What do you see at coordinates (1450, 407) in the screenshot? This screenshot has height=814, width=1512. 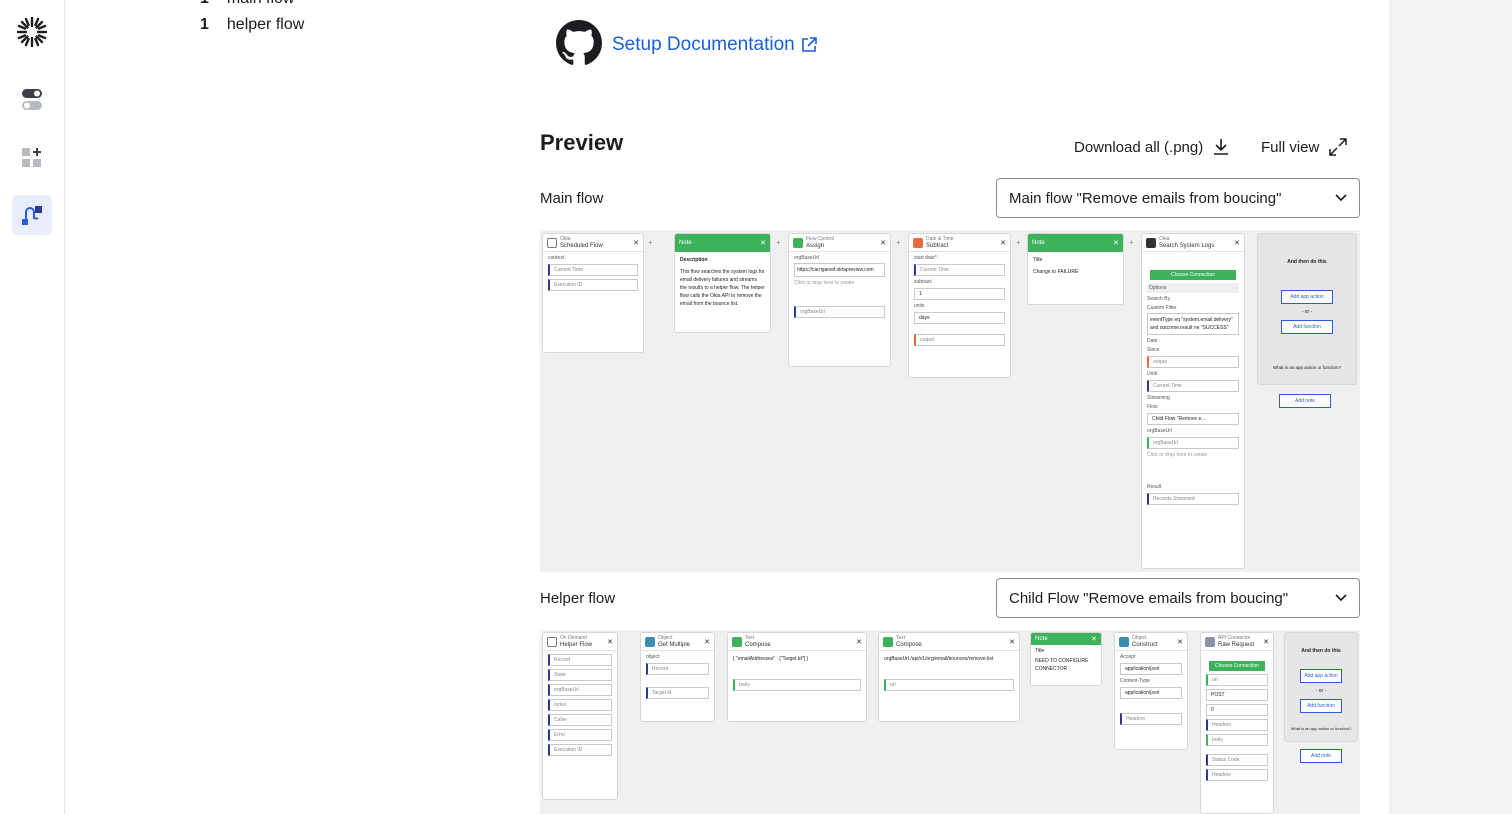 I see `right-gutter` at bounding box center [1450, 407].